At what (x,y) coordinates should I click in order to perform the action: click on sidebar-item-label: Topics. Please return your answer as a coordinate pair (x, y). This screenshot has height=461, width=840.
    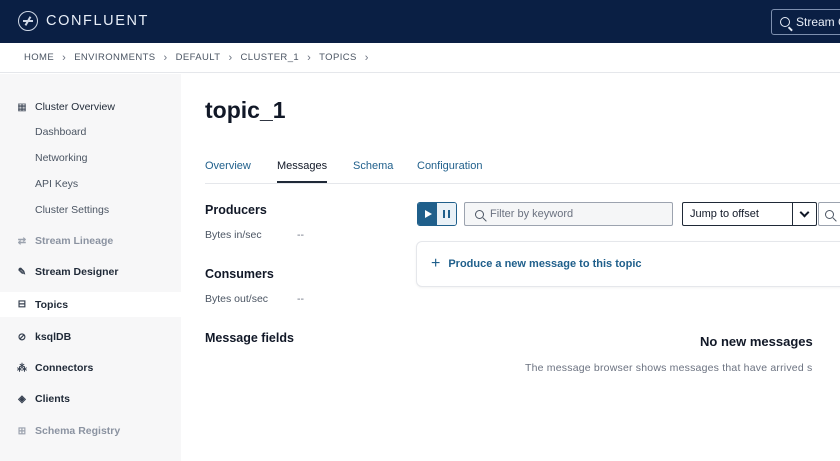
    Looking at the image, I should click on (52, 304).